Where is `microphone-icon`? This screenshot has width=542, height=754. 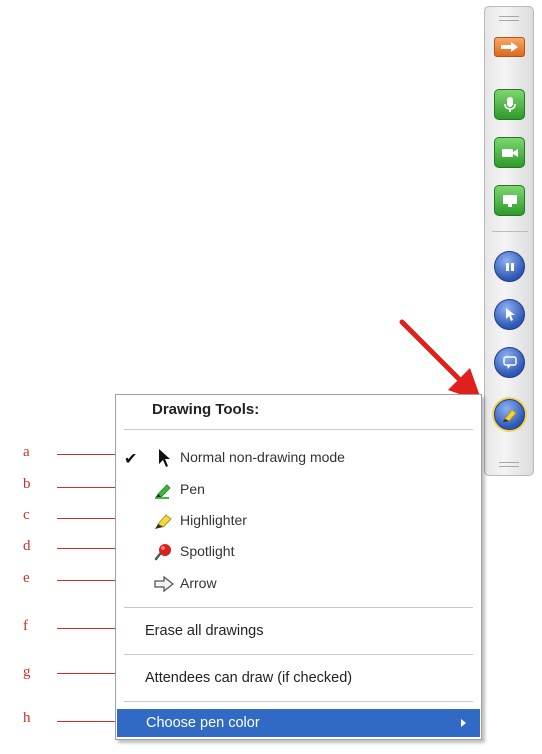 microphone-icon is located at coordinates (509, 104).